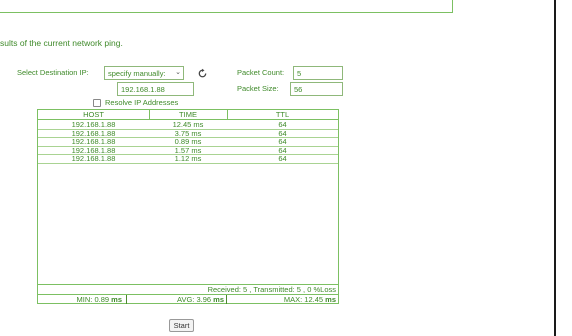 The width and height of the screenshot is (572, 336). I want to click on packet-size-input: 56, so click(316, 89).